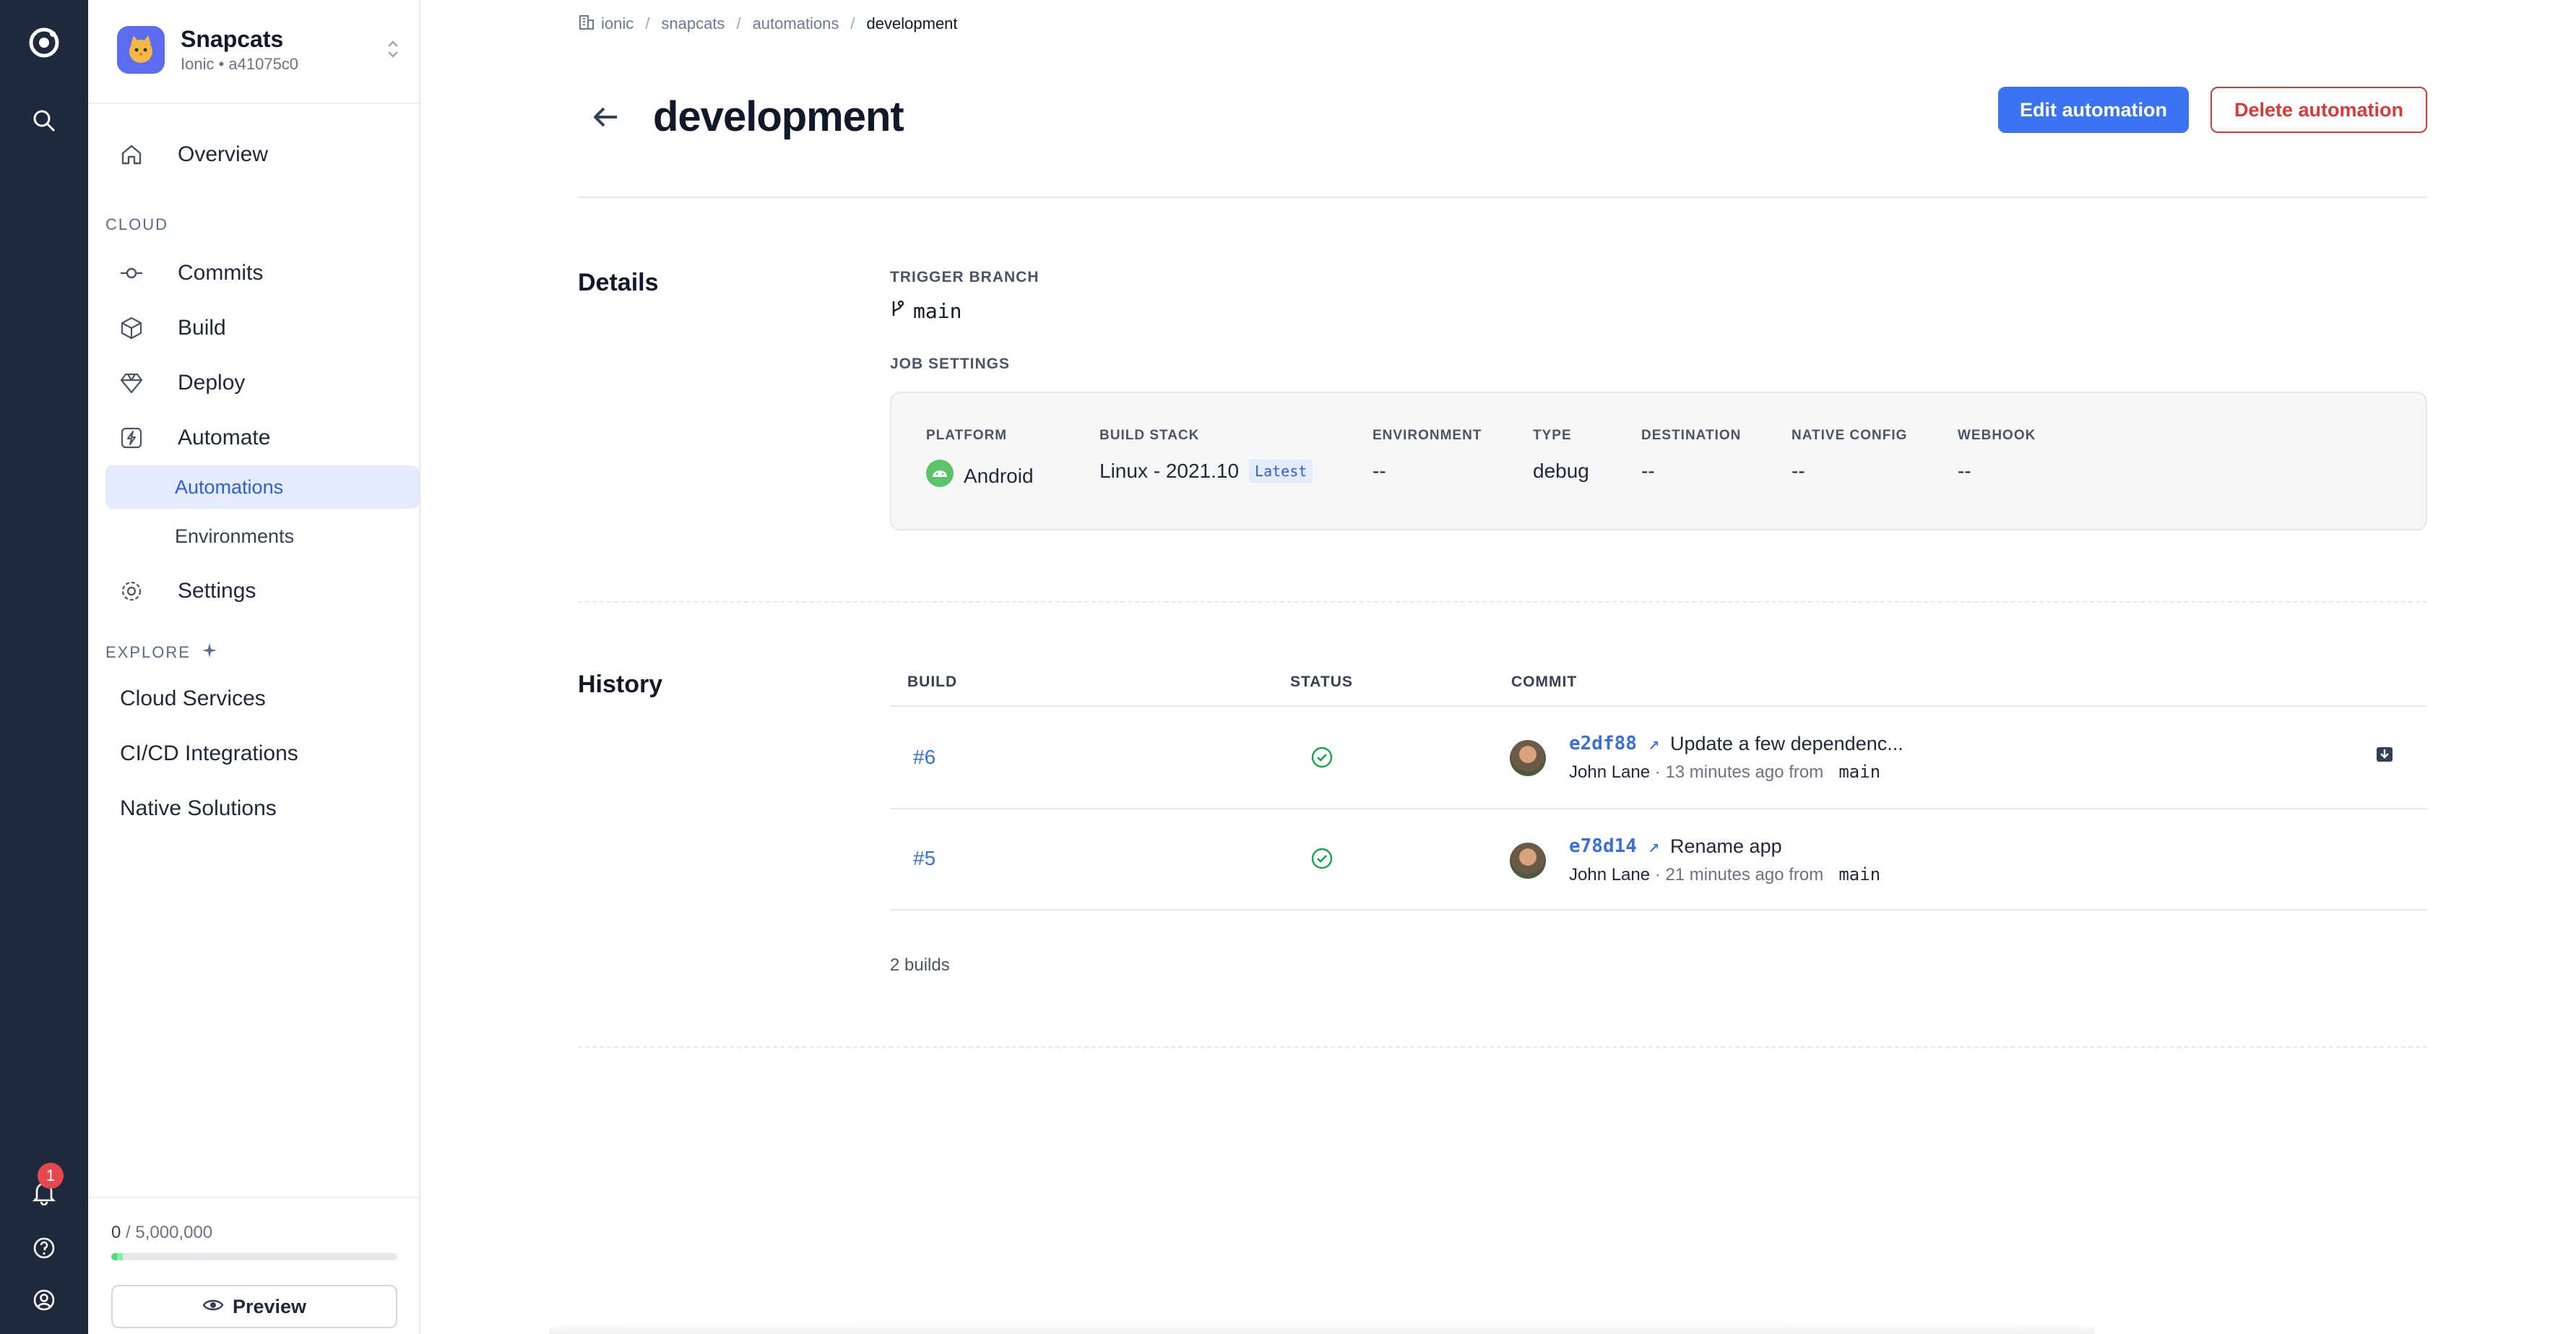 This screenshot has width=2576, height=1334. Describe the element at coordinates (1648, 471) in the screenshot. I see `destination-value: --` at that location.